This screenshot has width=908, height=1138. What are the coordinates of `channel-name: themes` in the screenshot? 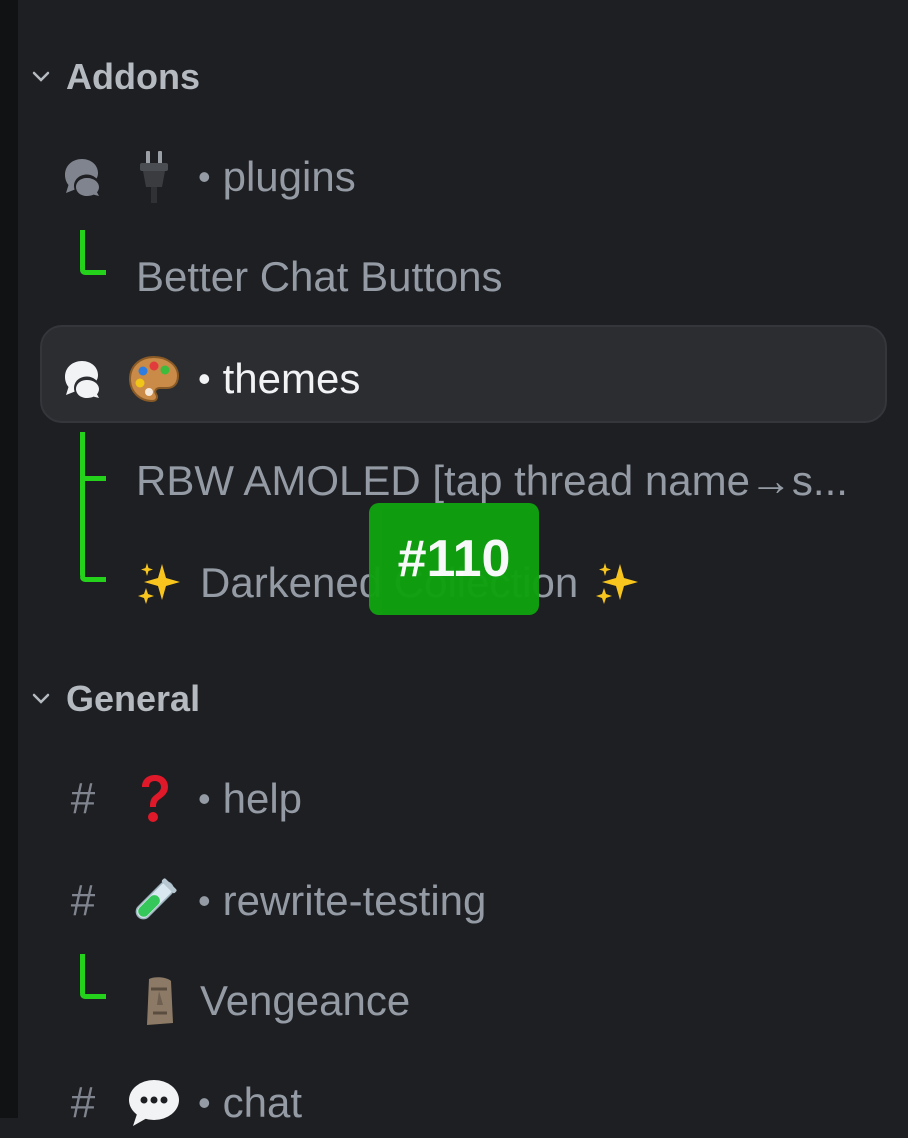 It's located at (291, 378).